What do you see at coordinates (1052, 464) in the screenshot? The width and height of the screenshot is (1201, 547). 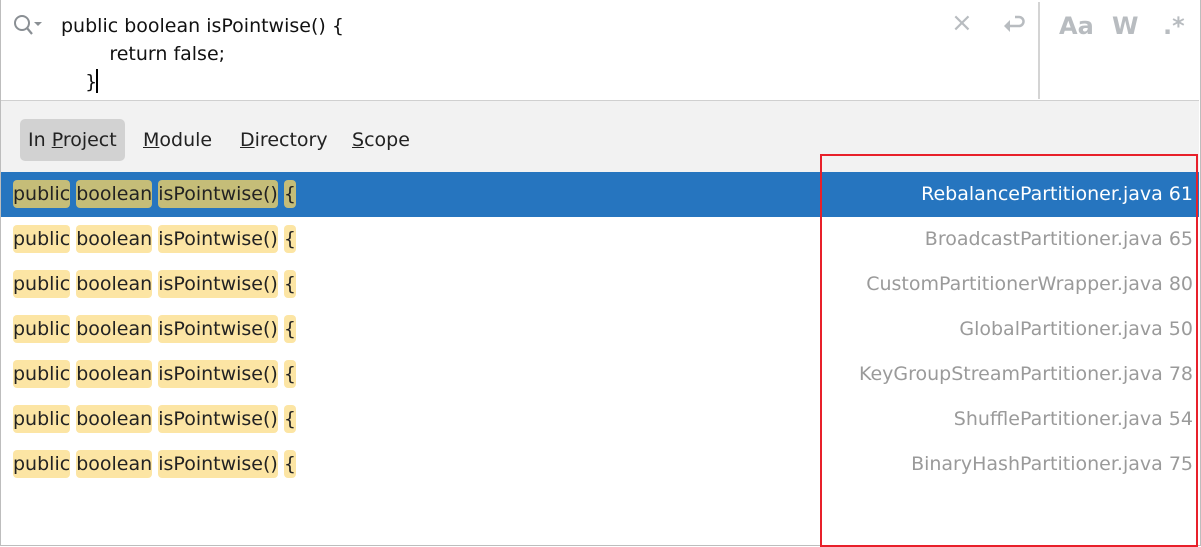 I see `result-file-location: BinaryHashPartitioner.java 75` at bounding box center [1052, 464].